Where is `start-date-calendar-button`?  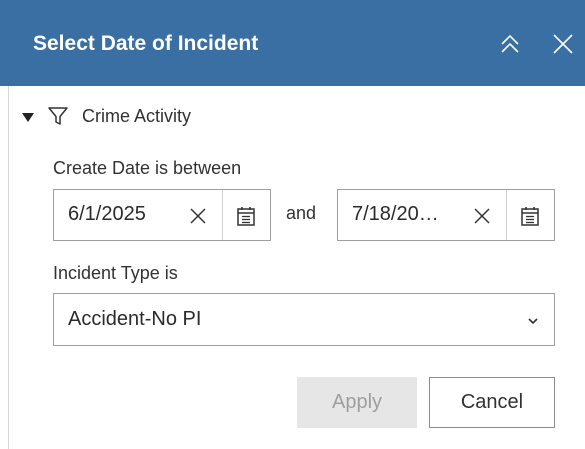 start-date-calendar-button is located at coordinates (246, 216).